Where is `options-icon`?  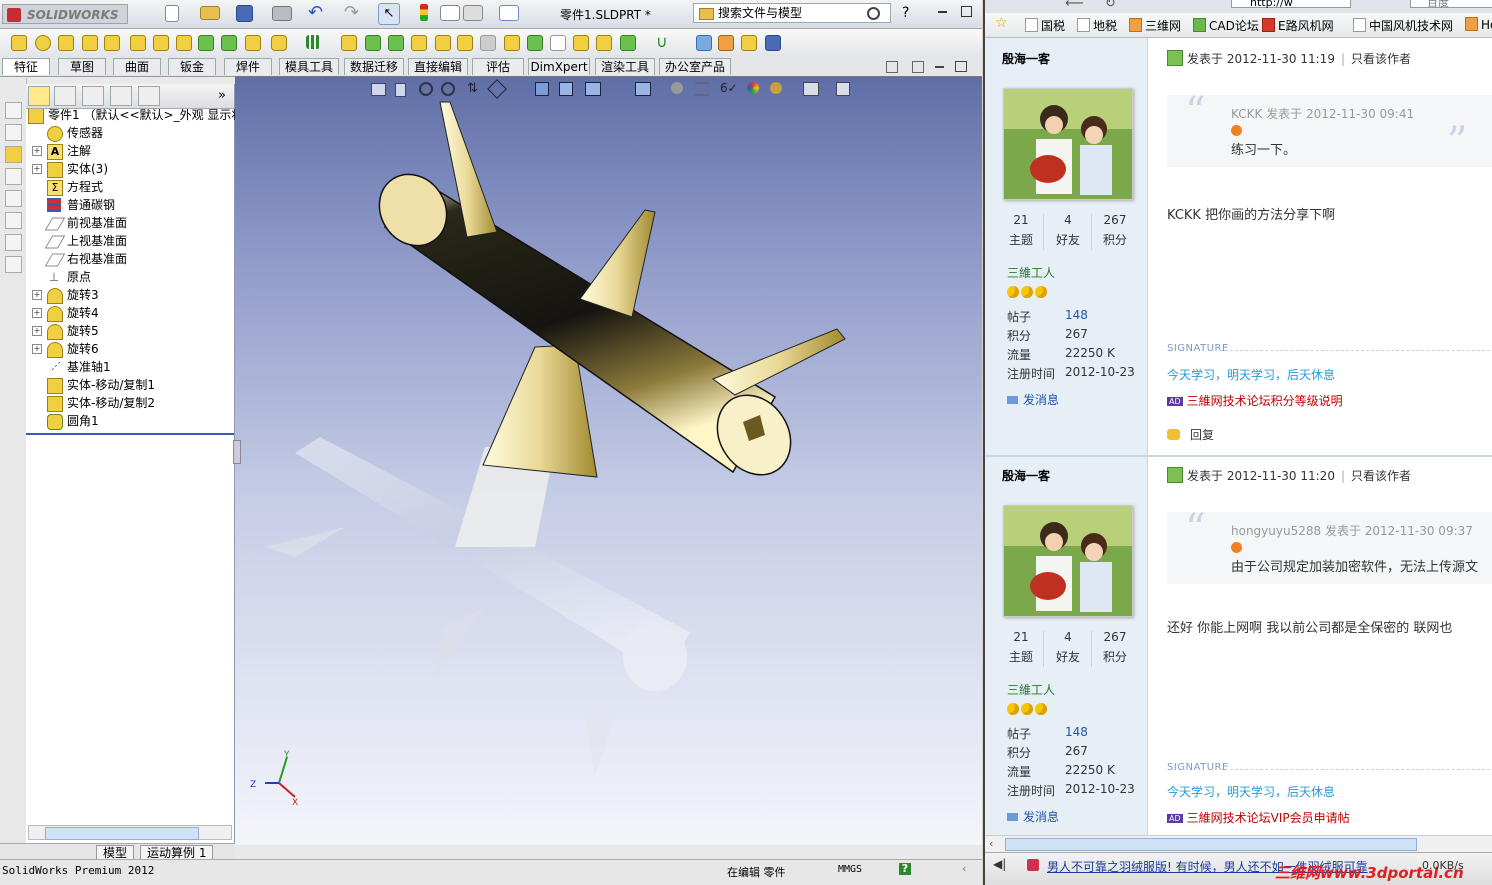 options-icon is located at coordinates (473, 13).